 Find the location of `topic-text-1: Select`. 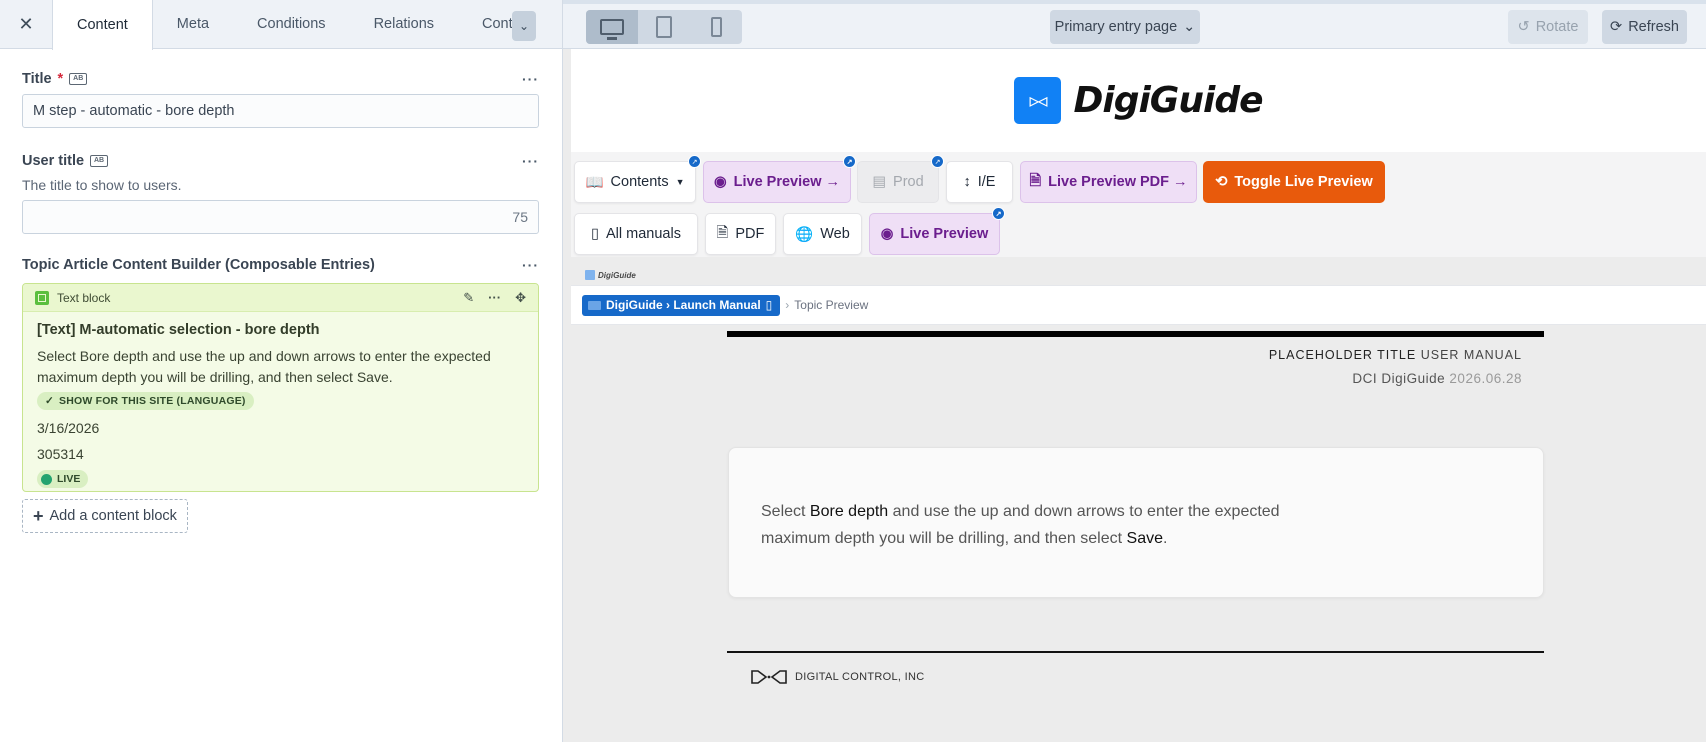

topic-text-1: Select is located at coordinates (785, 511).